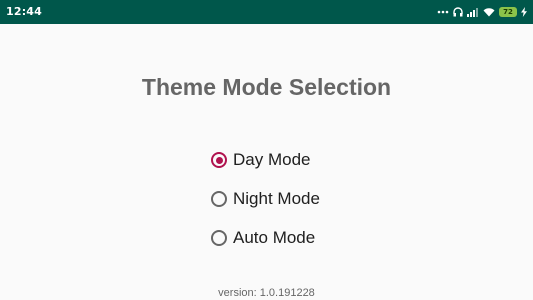 The image size is (533, 300). What do you see at coordinates (508, 12) in the screenshot?
I see `battery-icon: 72` at bounding box center [508, 12].